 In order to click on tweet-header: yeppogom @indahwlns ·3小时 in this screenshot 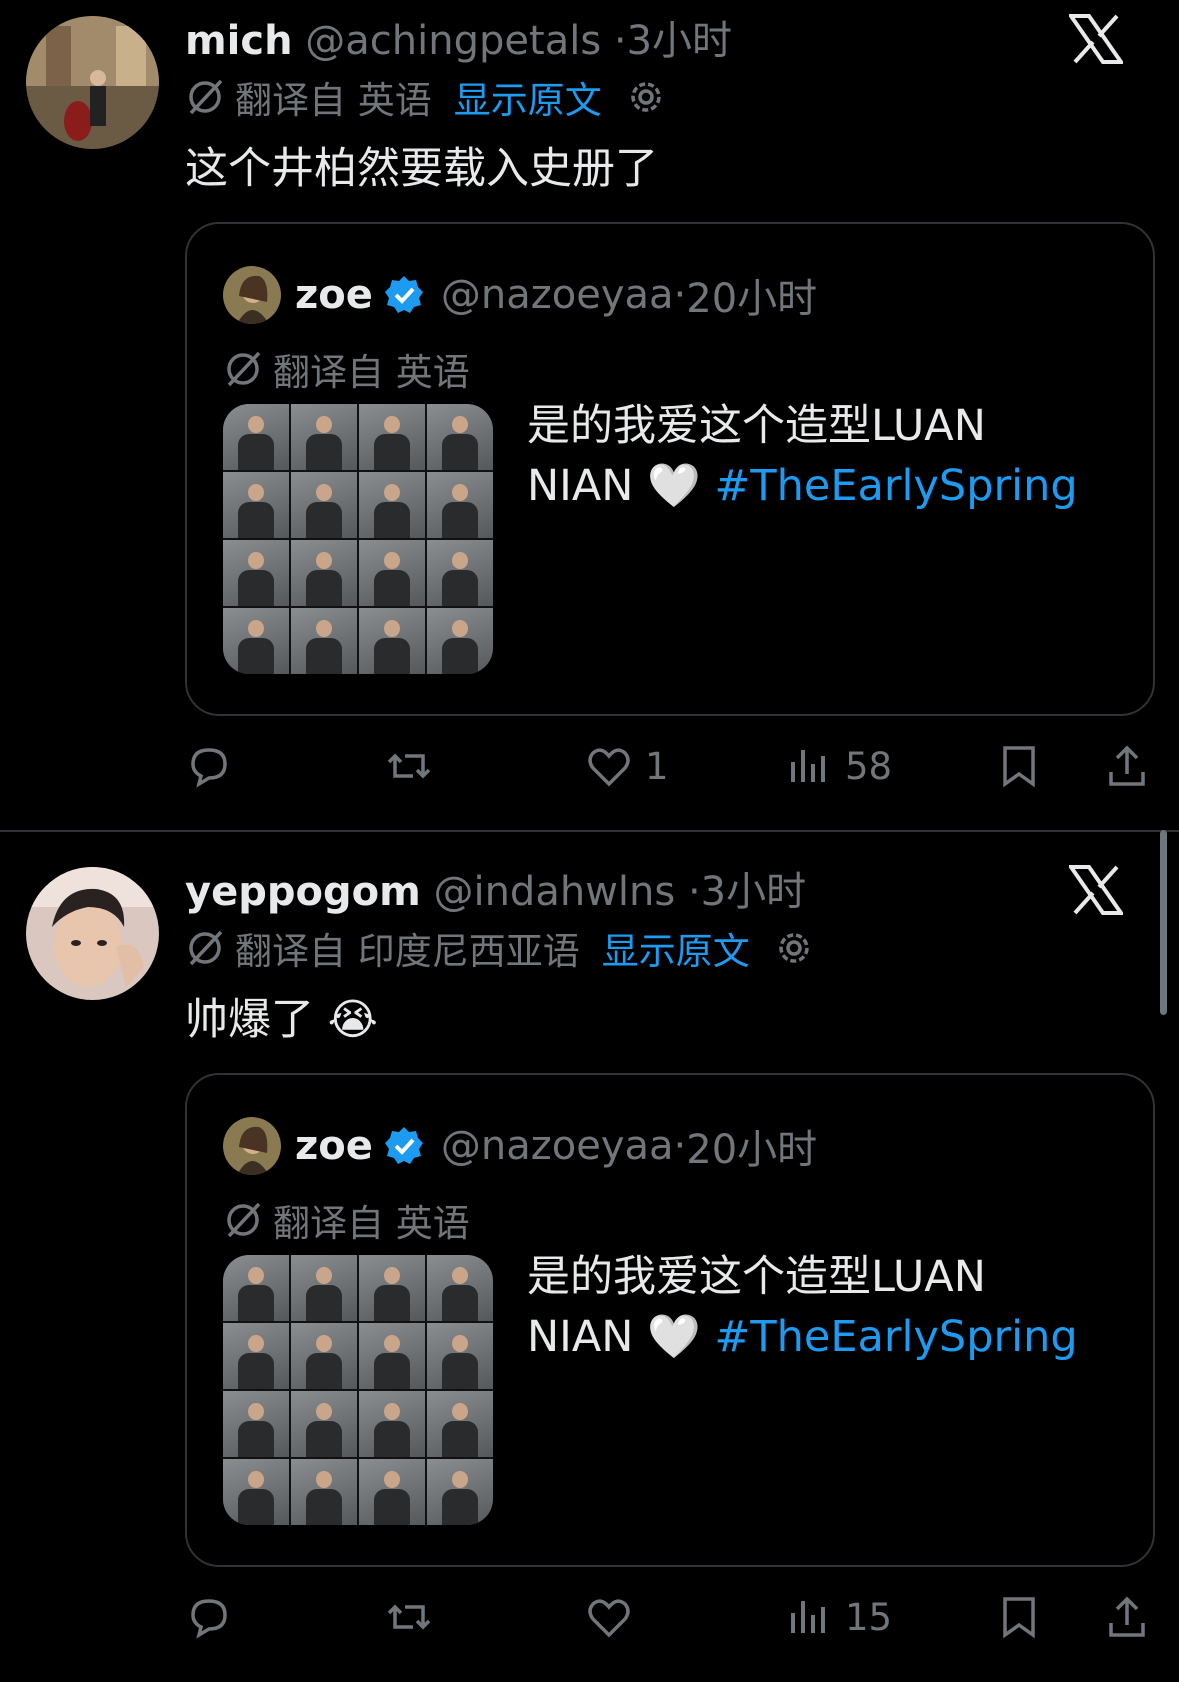, I will do `click(495, 888)`.